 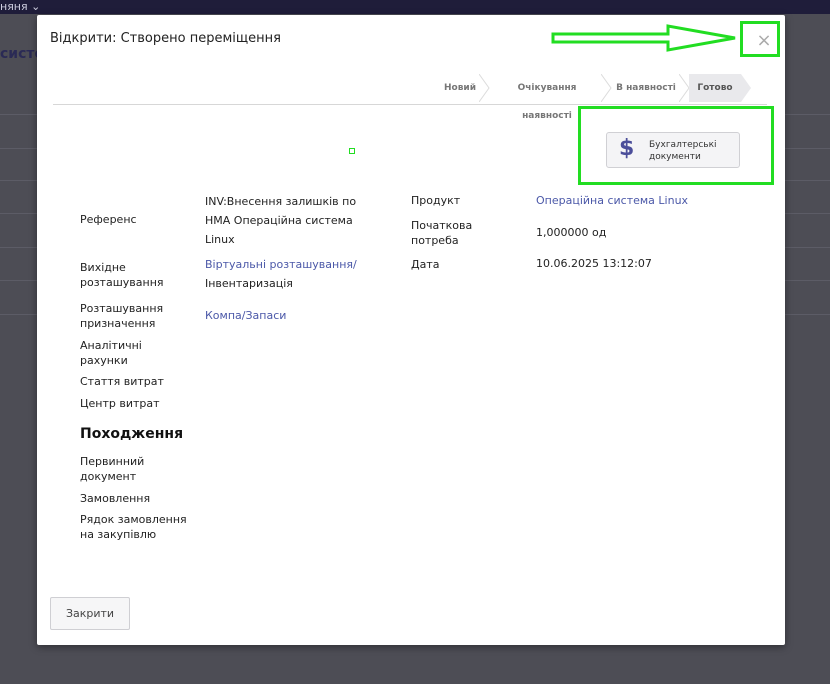 I want to click on dollar-icon: $, so click(x=627, y=148).